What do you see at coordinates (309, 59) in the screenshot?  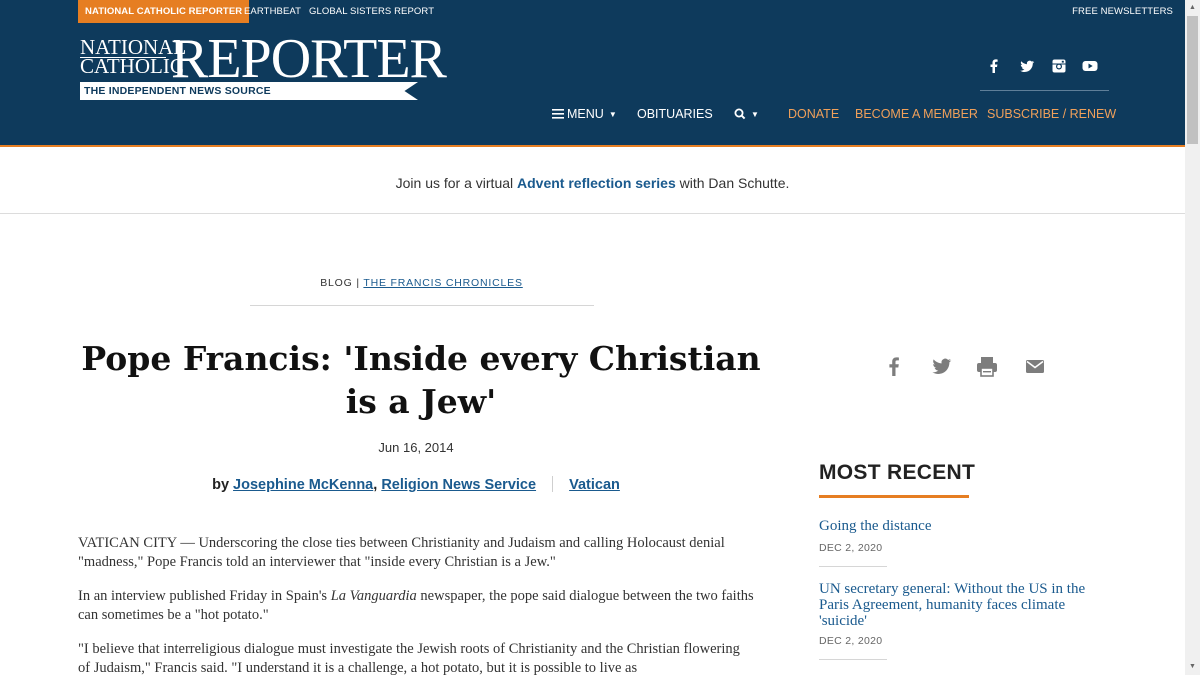 I see `logo-reporter: REPORTER` at bounding box center [309, 59].